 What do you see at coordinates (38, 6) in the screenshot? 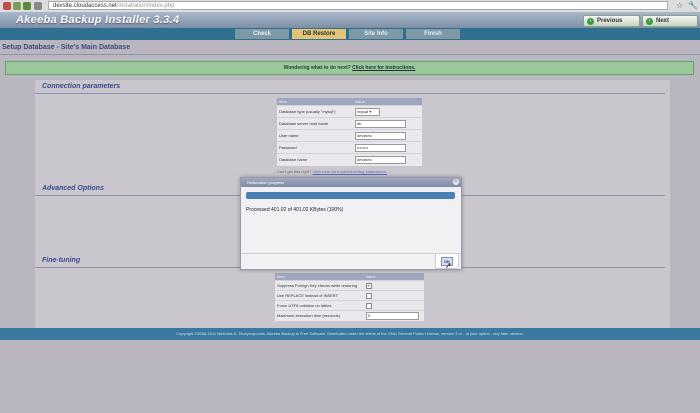
I see `home-button` at bounding box center [38, 6].